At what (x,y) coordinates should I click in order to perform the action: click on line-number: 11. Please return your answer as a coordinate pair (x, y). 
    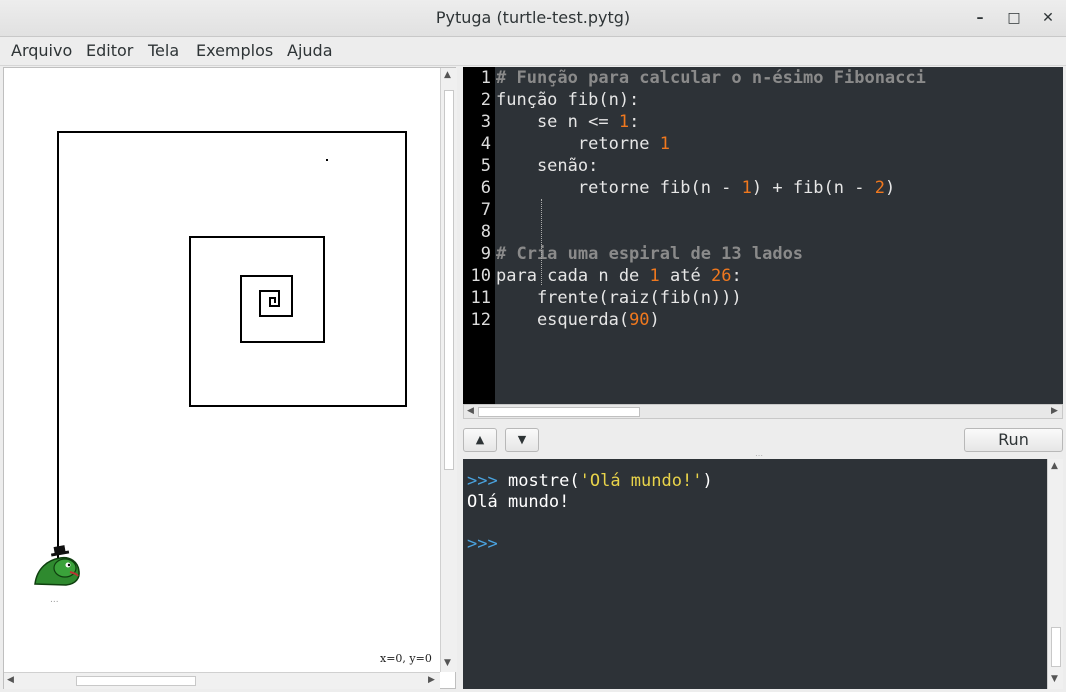
    Looking at the image, I should click on (480, 298).